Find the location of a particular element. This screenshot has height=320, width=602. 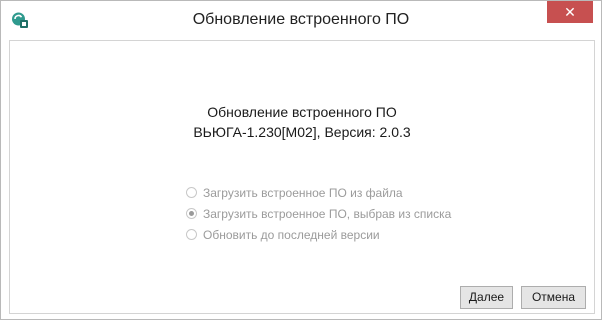

window-title: Обновление встроенного ПО is located at coordinates (301, 19).